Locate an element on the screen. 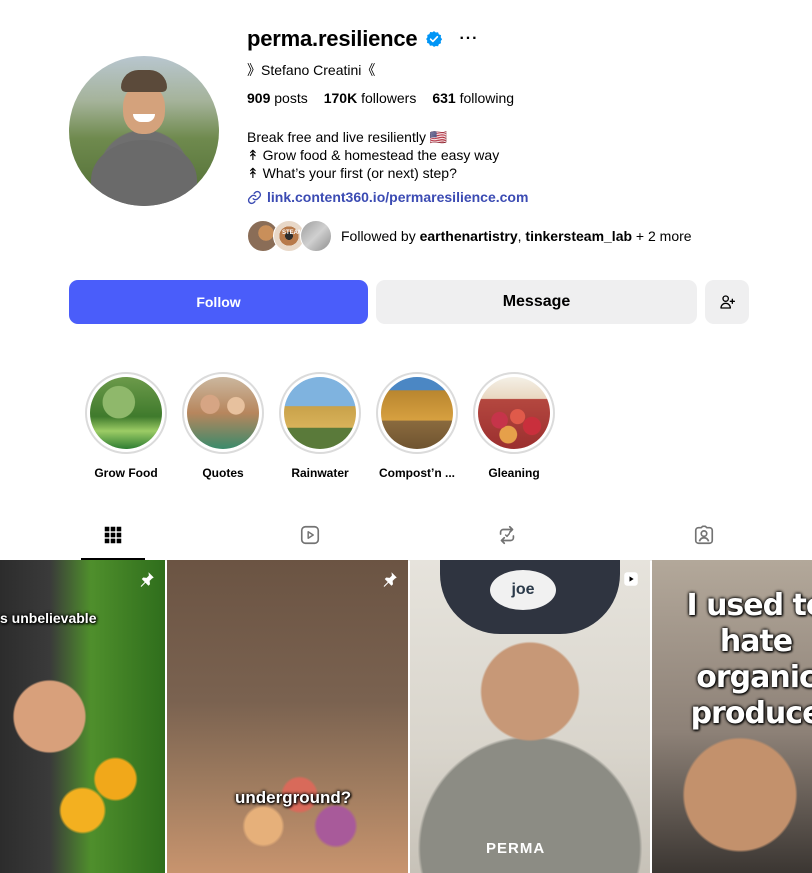 Image resolution: width=812 pixels, height=873 pixels. highlight-gleaning: Gleaning is located at coordinates (514, 426).